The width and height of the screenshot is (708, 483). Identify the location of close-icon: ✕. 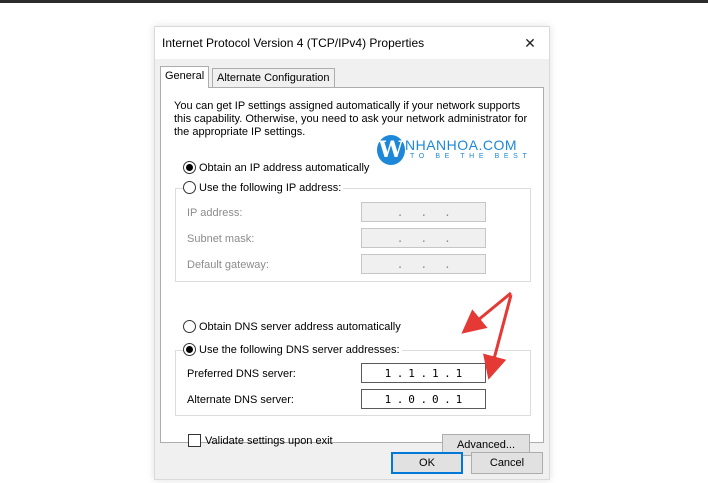
(530, 43).